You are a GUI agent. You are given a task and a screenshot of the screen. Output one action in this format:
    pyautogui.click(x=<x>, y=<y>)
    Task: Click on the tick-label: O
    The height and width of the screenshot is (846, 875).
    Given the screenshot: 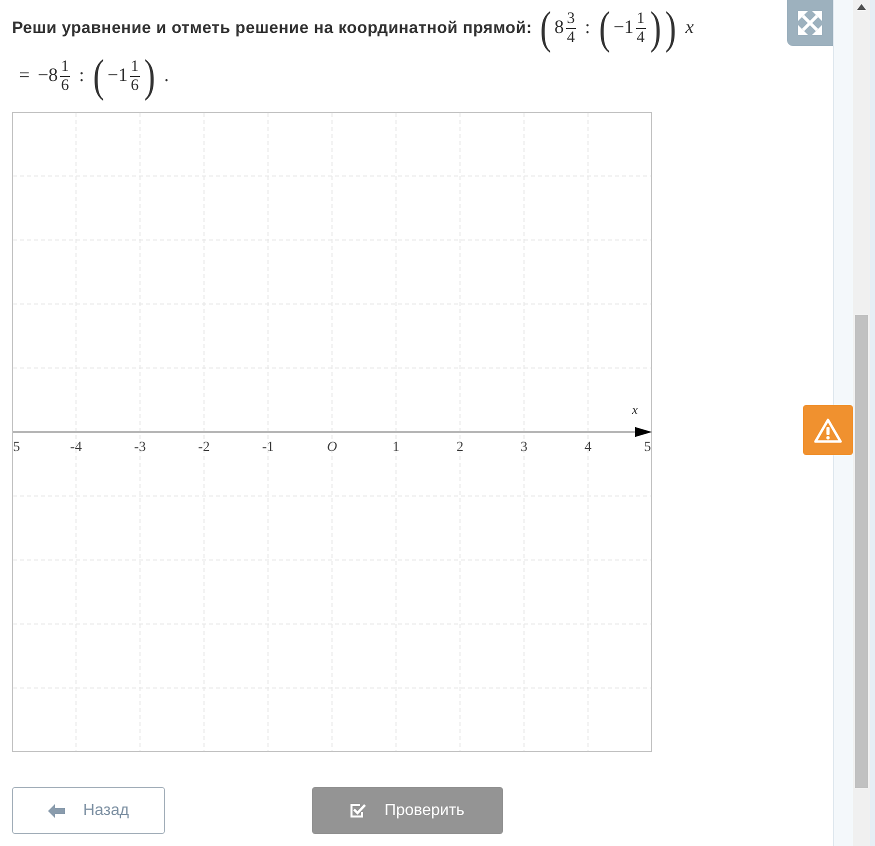 What is the action you would take?
    pyautogui.click(x=332, y=447)
    